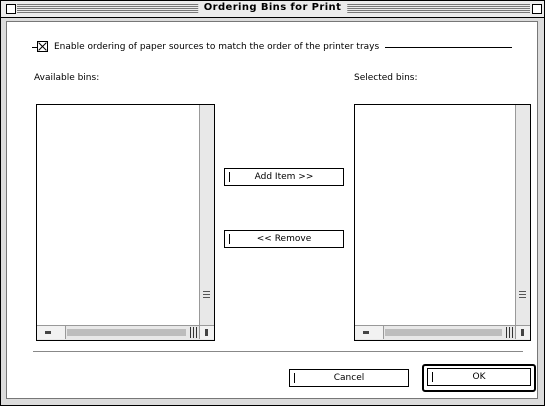 The image size is (545, 406). I want to click on ok-button: OK, so click(479, 377).